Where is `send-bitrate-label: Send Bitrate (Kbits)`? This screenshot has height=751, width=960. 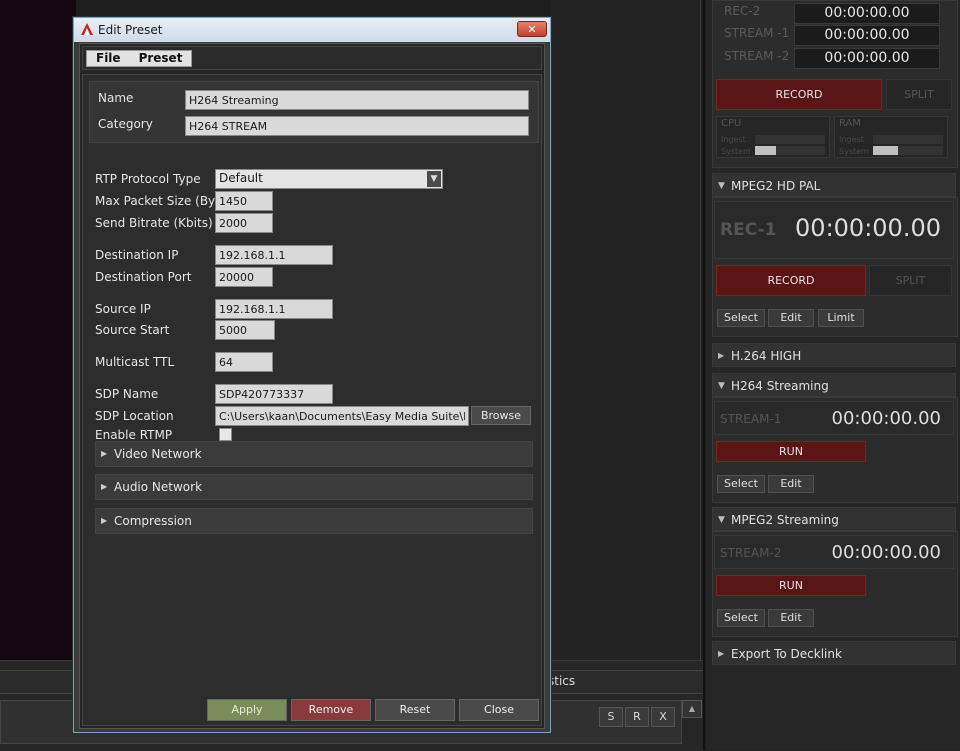 send-bitrate-label: Send Bitrate (Kbits) is located at coordinates (154, 223).